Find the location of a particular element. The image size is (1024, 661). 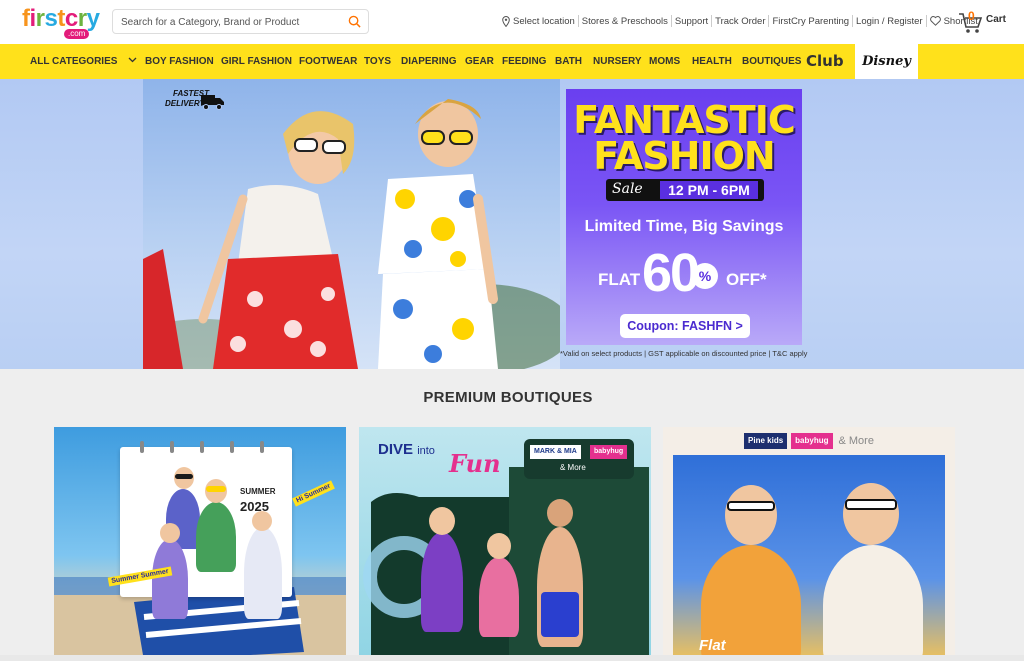

boutique-card-swim: DIVE into Fun MARK & MIA babyhug & More is located at coordinates (505, 544).